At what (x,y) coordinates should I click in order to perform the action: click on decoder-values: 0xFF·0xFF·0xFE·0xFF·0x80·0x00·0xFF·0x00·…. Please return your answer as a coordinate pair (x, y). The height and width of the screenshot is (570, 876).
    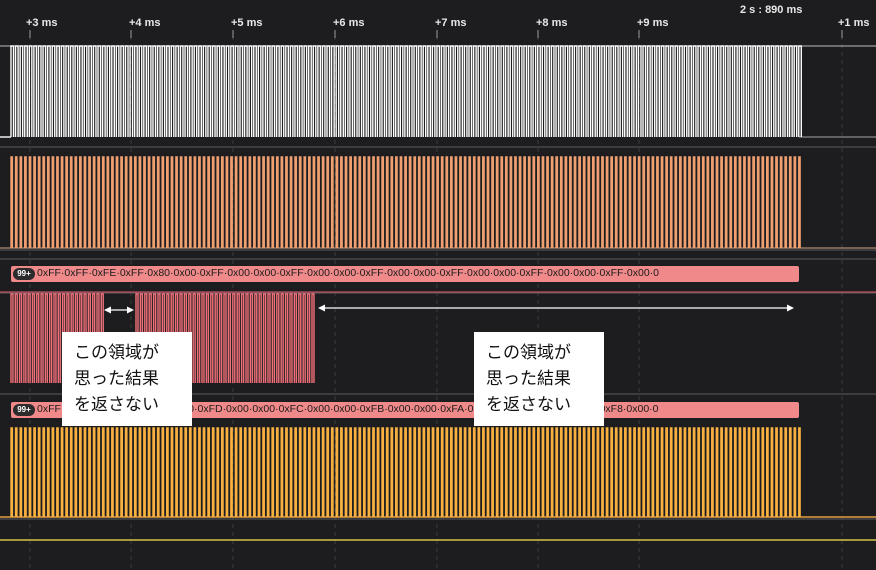
    Looking at the image, I should click on (348, 273).